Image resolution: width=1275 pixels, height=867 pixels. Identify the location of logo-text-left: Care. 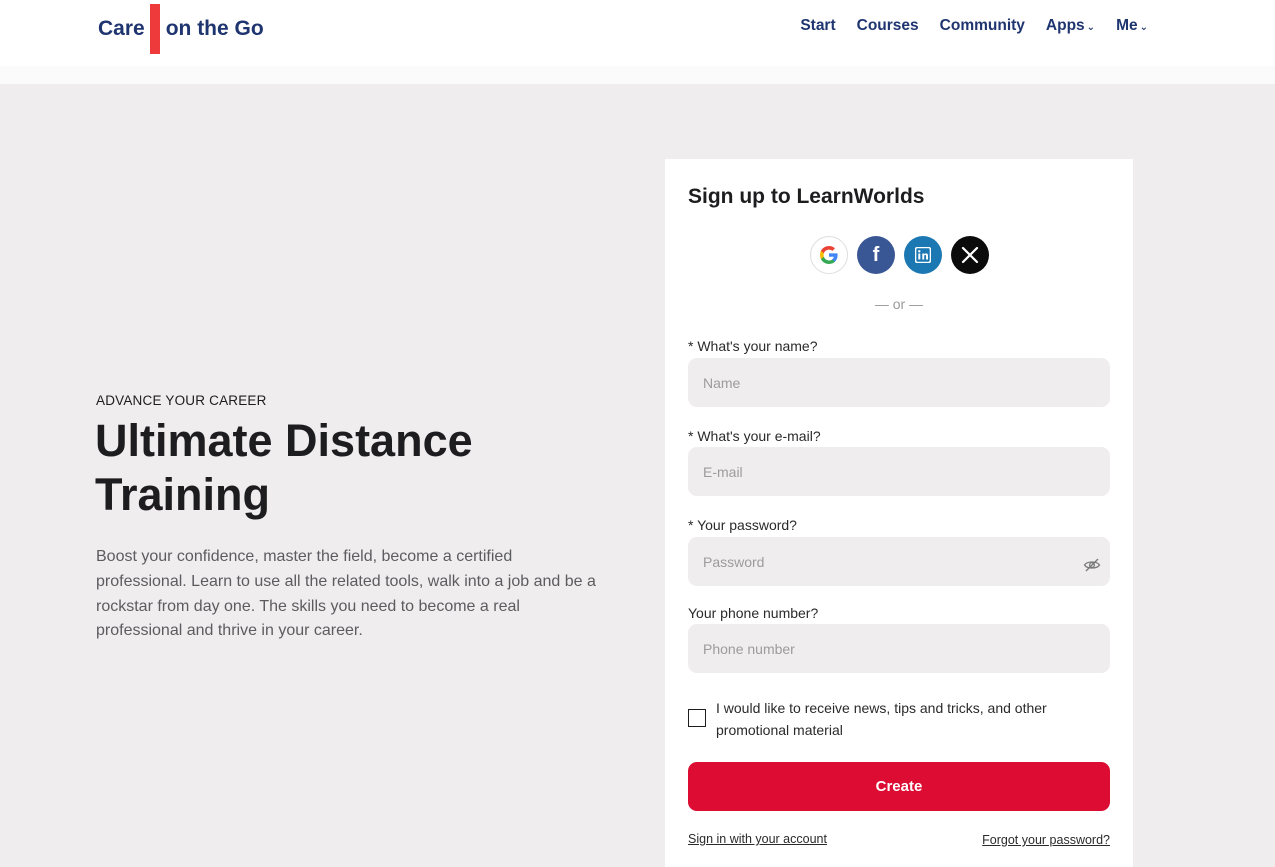
(121, 28).